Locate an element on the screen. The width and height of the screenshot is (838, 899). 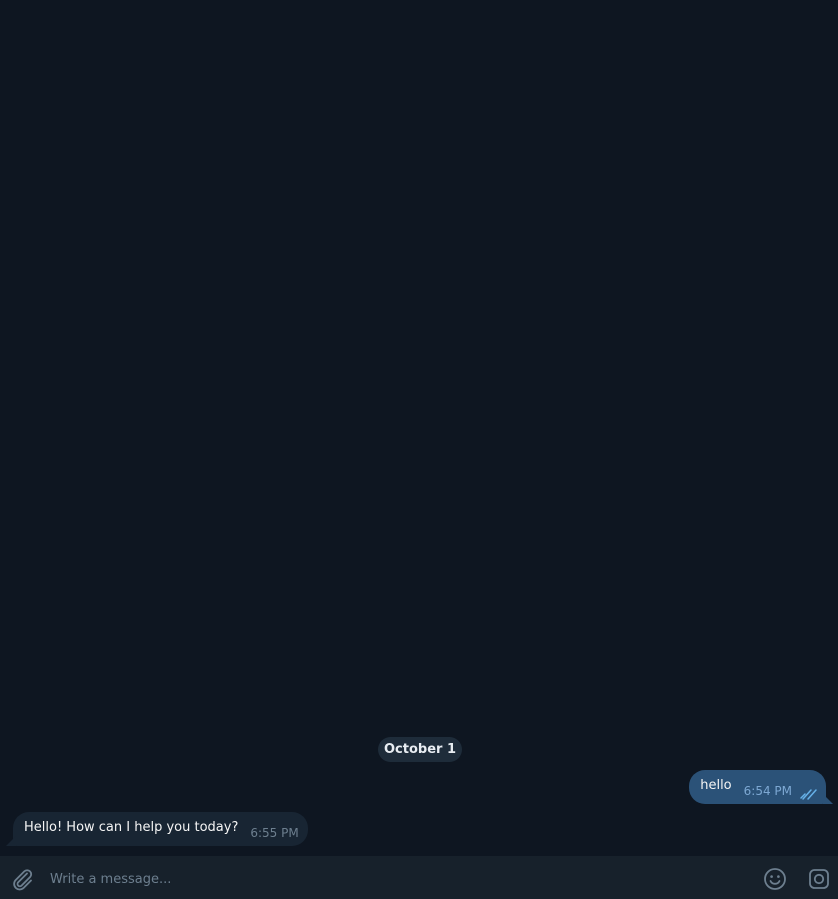
date-separator: October 1 is located at coordinates (420, 749).